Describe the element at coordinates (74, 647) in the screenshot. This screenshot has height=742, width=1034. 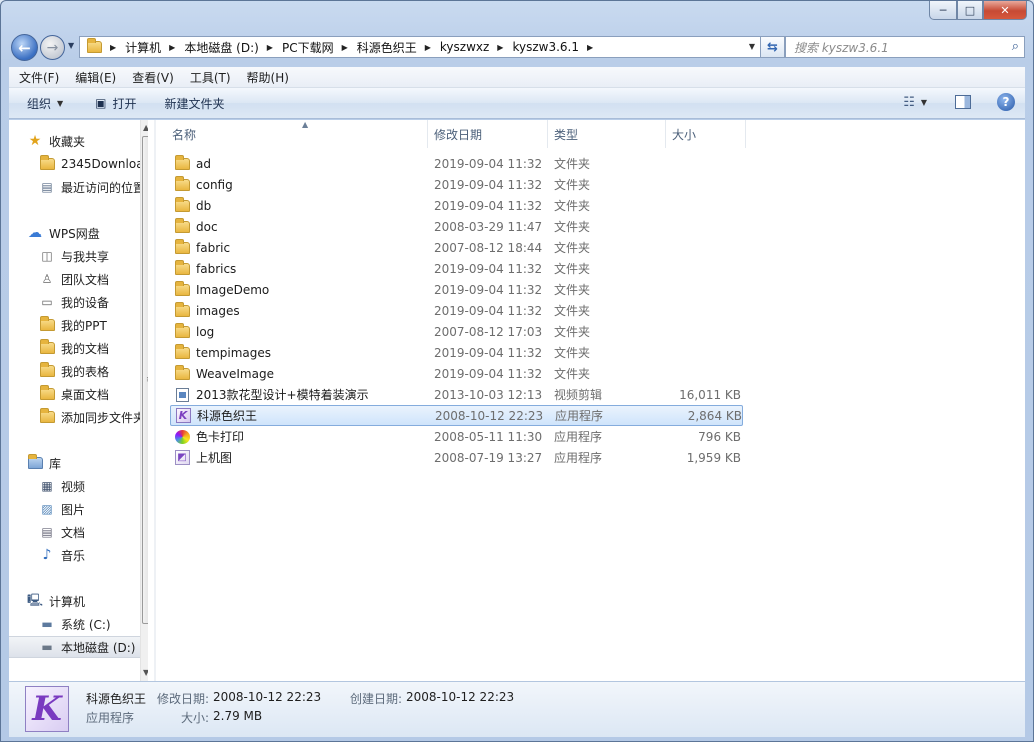
I see `sidebar-item-drive-d: ▬ 本地磁盘 (D:)` at that location.